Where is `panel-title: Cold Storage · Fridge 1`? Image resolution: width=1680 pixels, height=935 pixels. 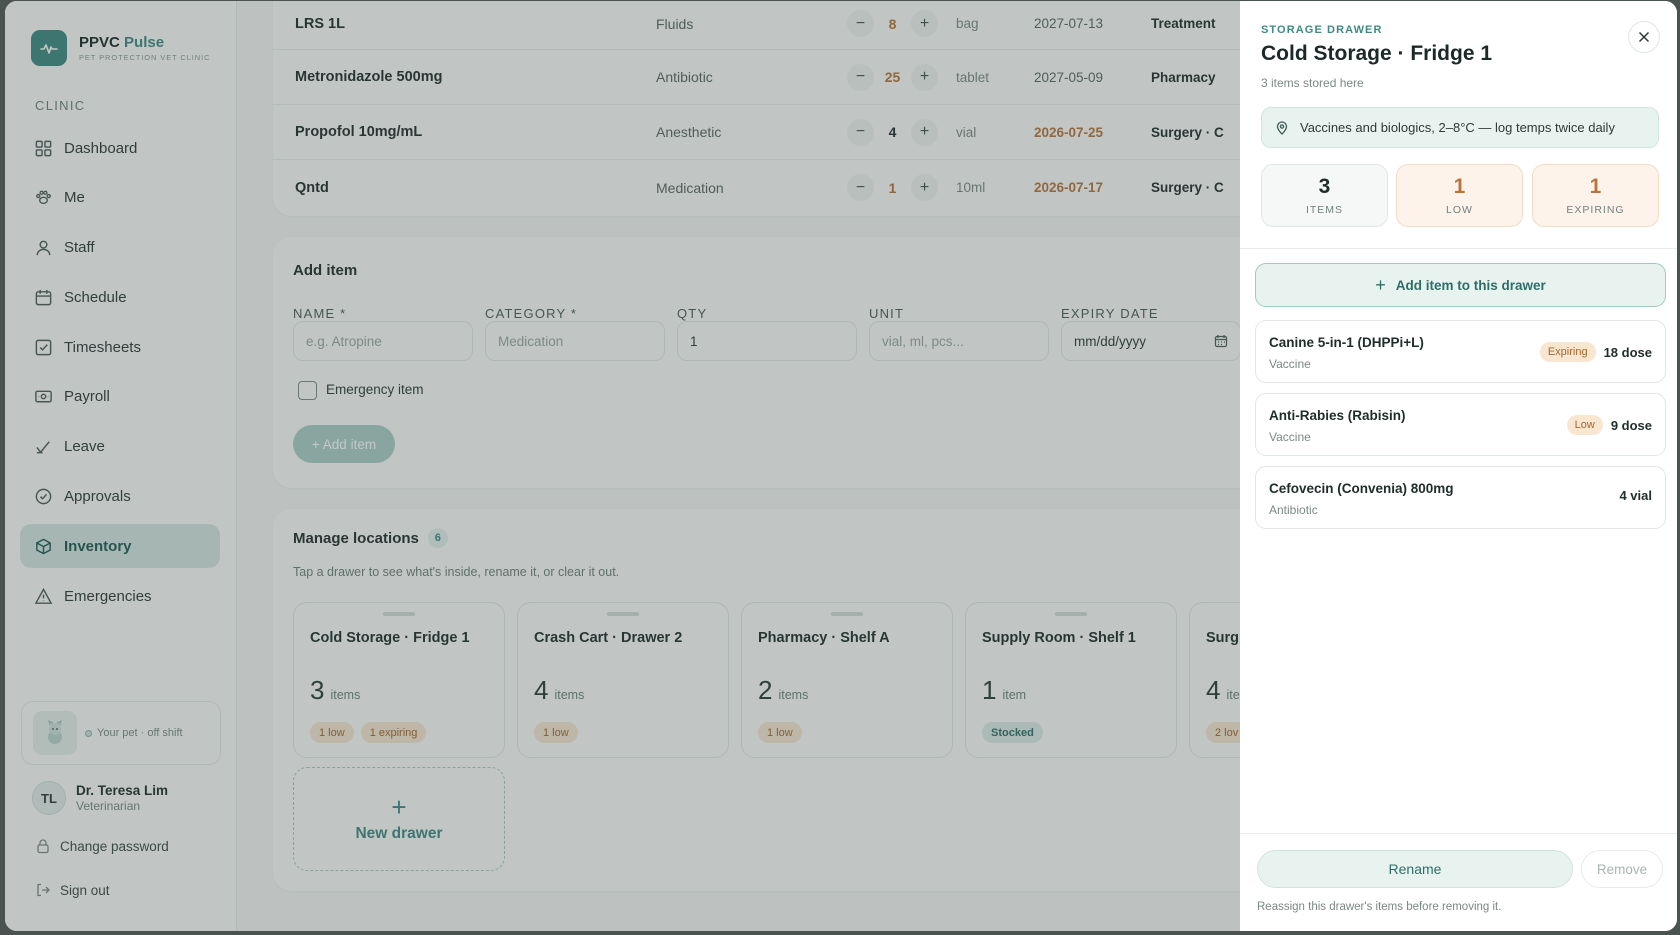 panel-title: Cold Storage · Fridge 1 is located at coordinates (1377, 53).